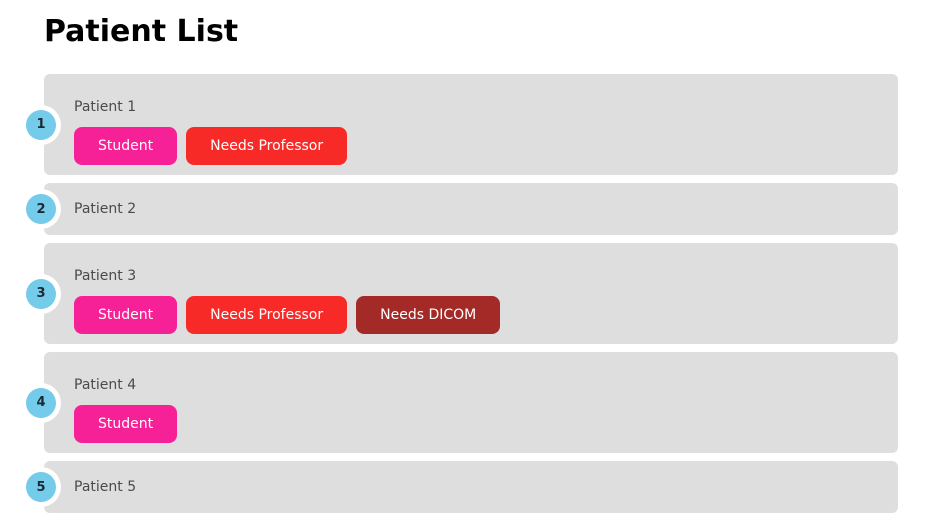 The image size is (932, 528). What do you see at coordinates (41, 487) in the screenshot?
I see `patient-index-badge: 5` at bounding box center [41, 487].